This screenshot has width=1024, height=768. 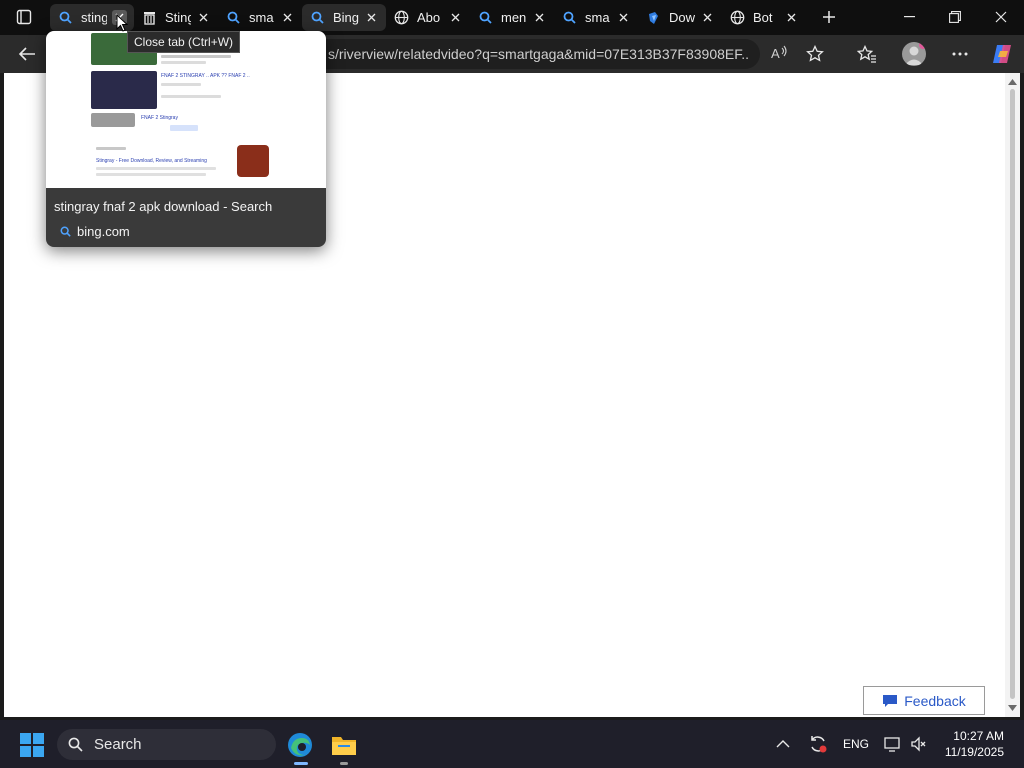 What do you see at coordinates (166, 744) in the screenshot?
I see `taskbar-search-box: Search` at bounding box center [166, 744].